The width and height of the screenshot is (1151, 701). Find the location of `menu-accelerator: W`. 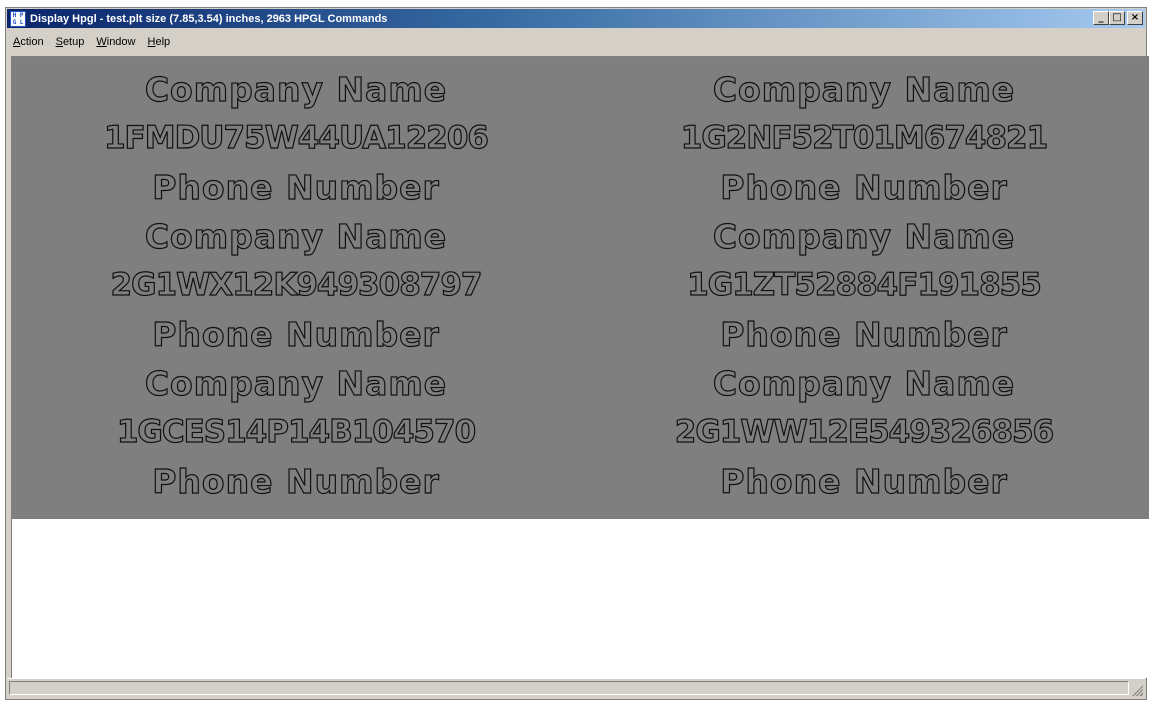

menu-accelerator: W is located at coordinates (101, 42).